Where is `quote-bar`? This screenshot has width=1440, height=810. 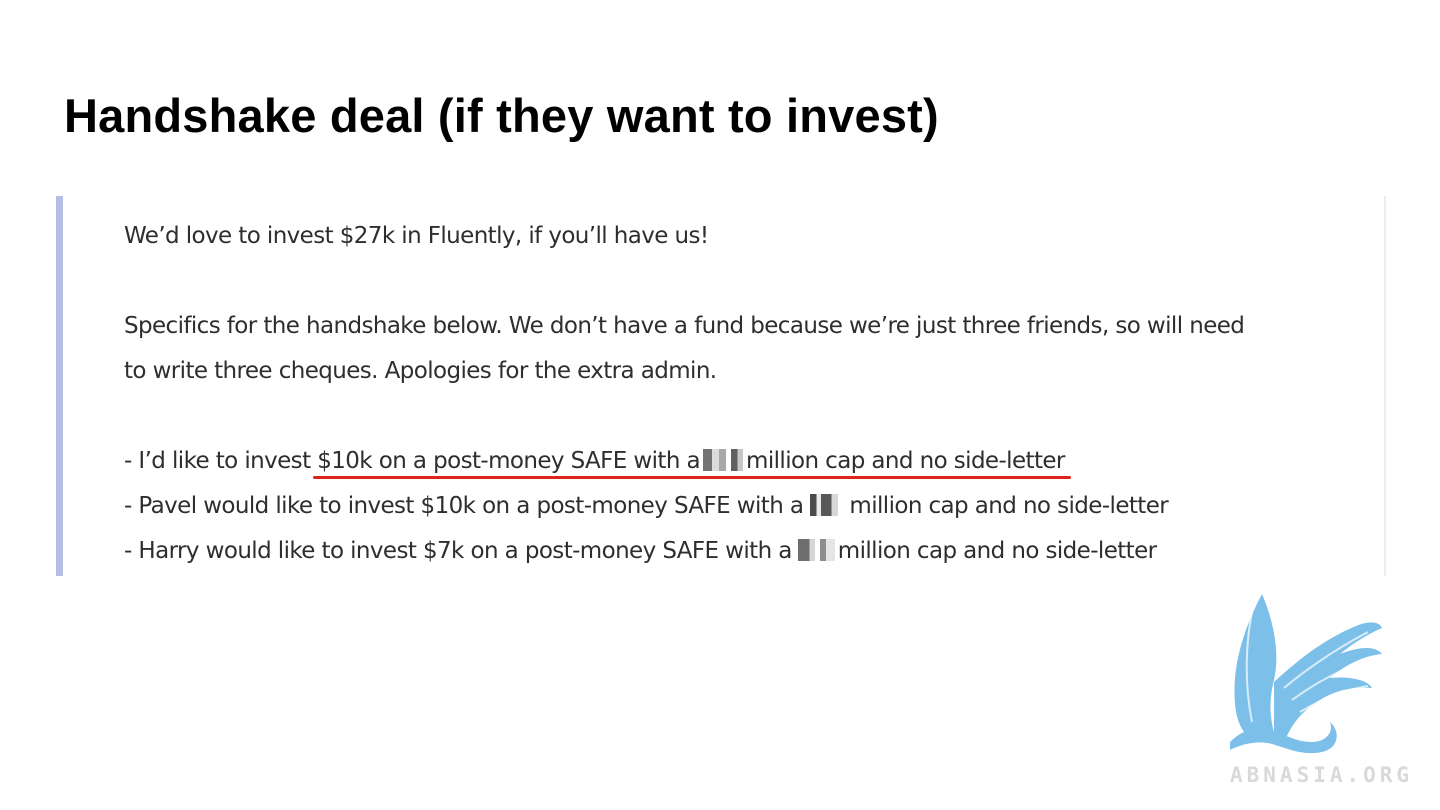 quote-bar is located at coordinates (59, 386).